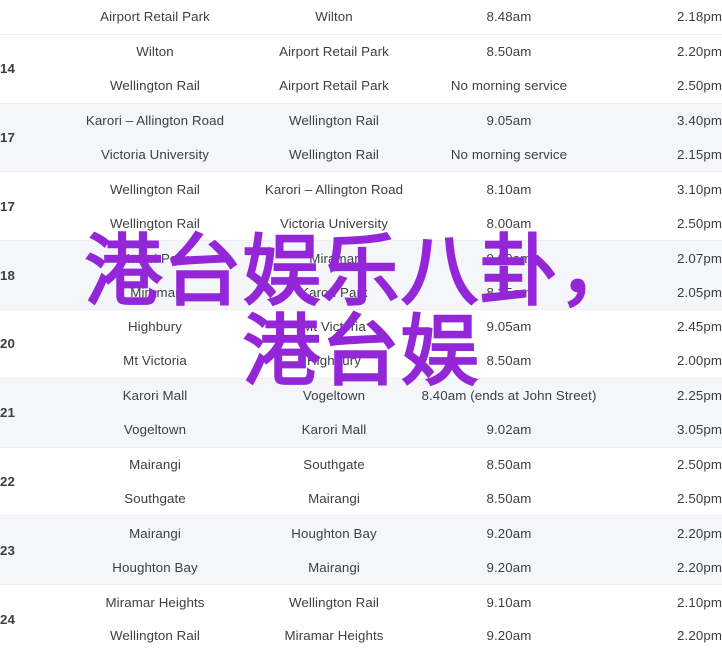 This screenshot has width=722, height=653. Describe the element at coordinates (334, 326) in the screenshot. I see `to-station-cell: Mt Victoria` at that location.